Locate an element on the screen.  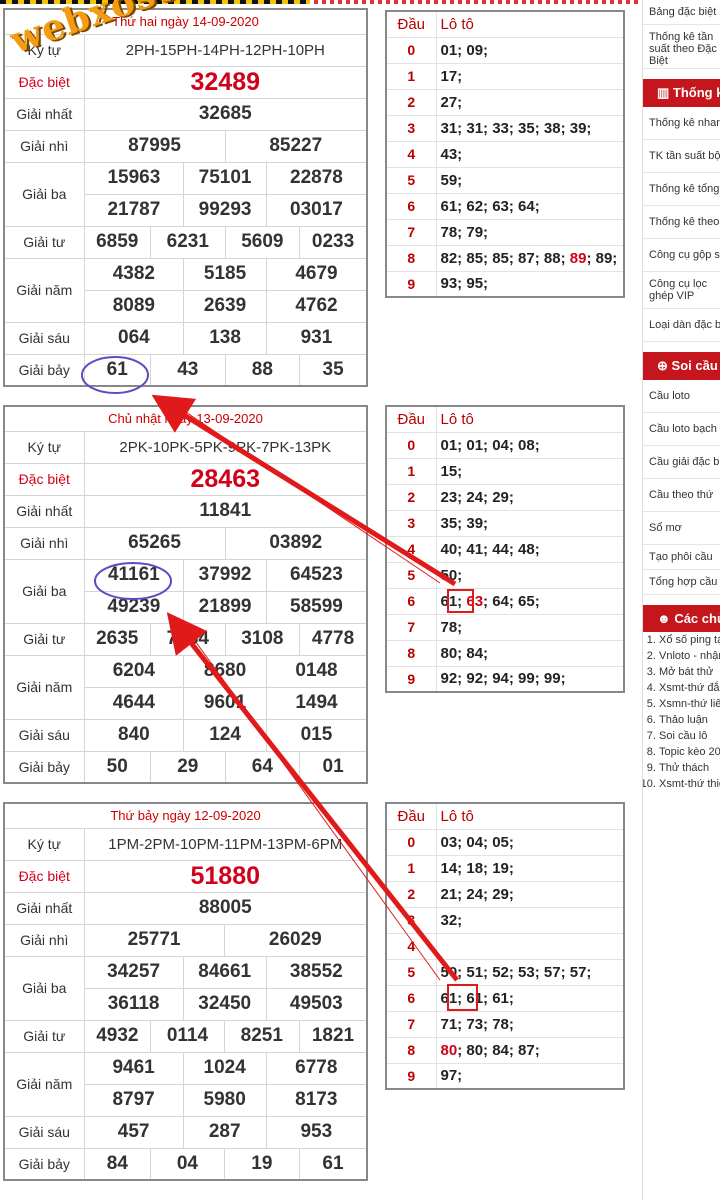
loto-dau: 4 is located at coordinates (411, 154).